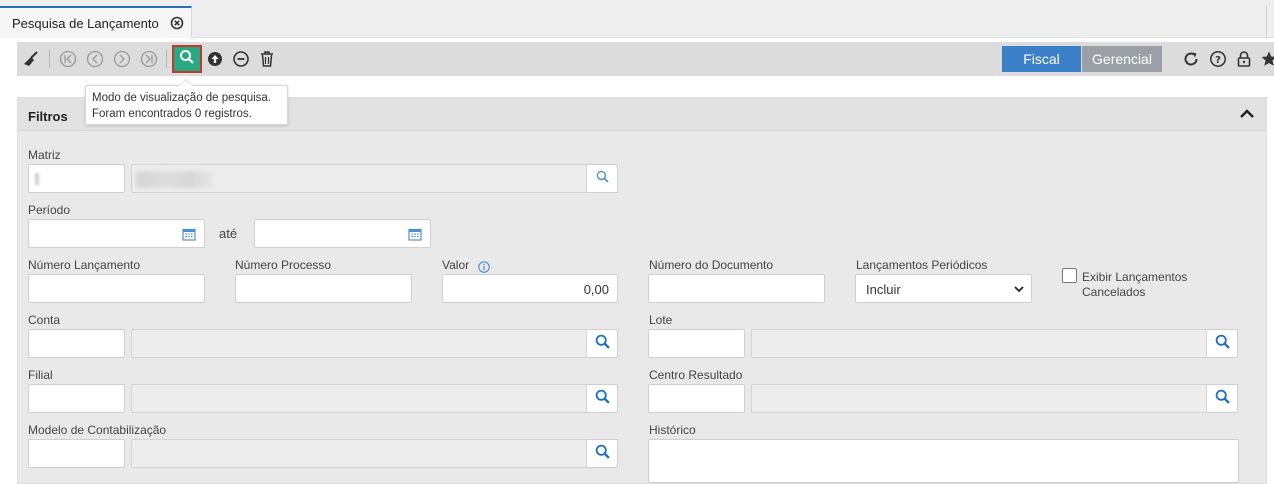 The height and width of the screenshot is (484, 1274). Describe the element at coordinates (359, 178) in the screenshot. I see `matriz-description-field` at that location.